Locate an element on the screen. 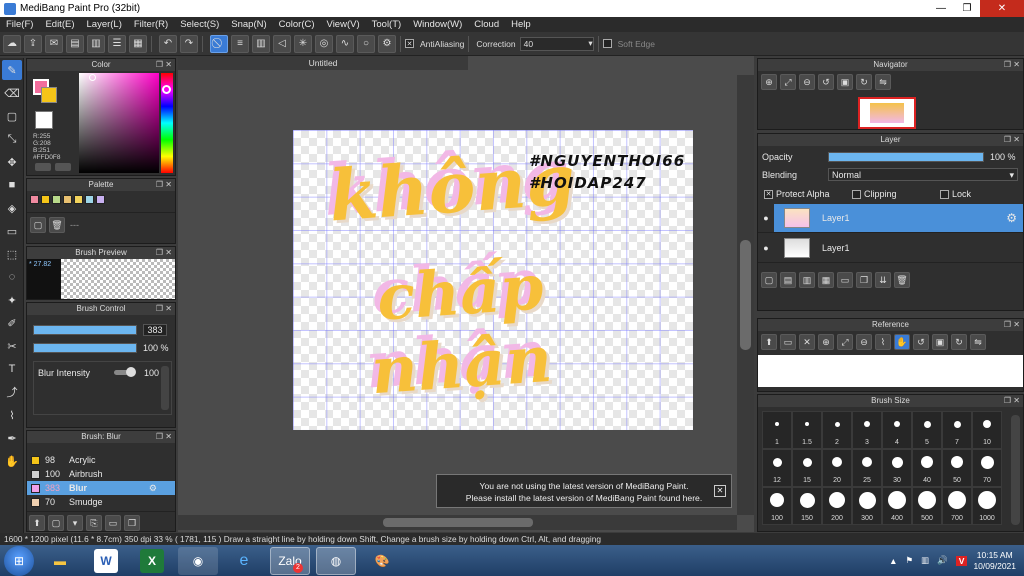 Image resolution: width=1024 pixels, height=576 pixels. menu-view: View(V) is located at coordinates (343, 24).